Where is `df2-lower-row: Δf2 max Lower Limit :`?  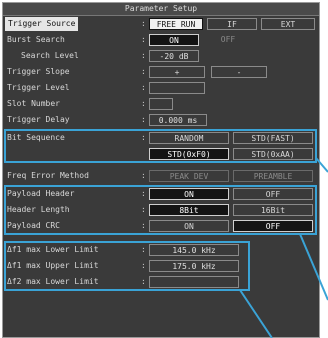
df2-lower-row: Δf2 max Lower Limit : is located at coordinates (161, 282).